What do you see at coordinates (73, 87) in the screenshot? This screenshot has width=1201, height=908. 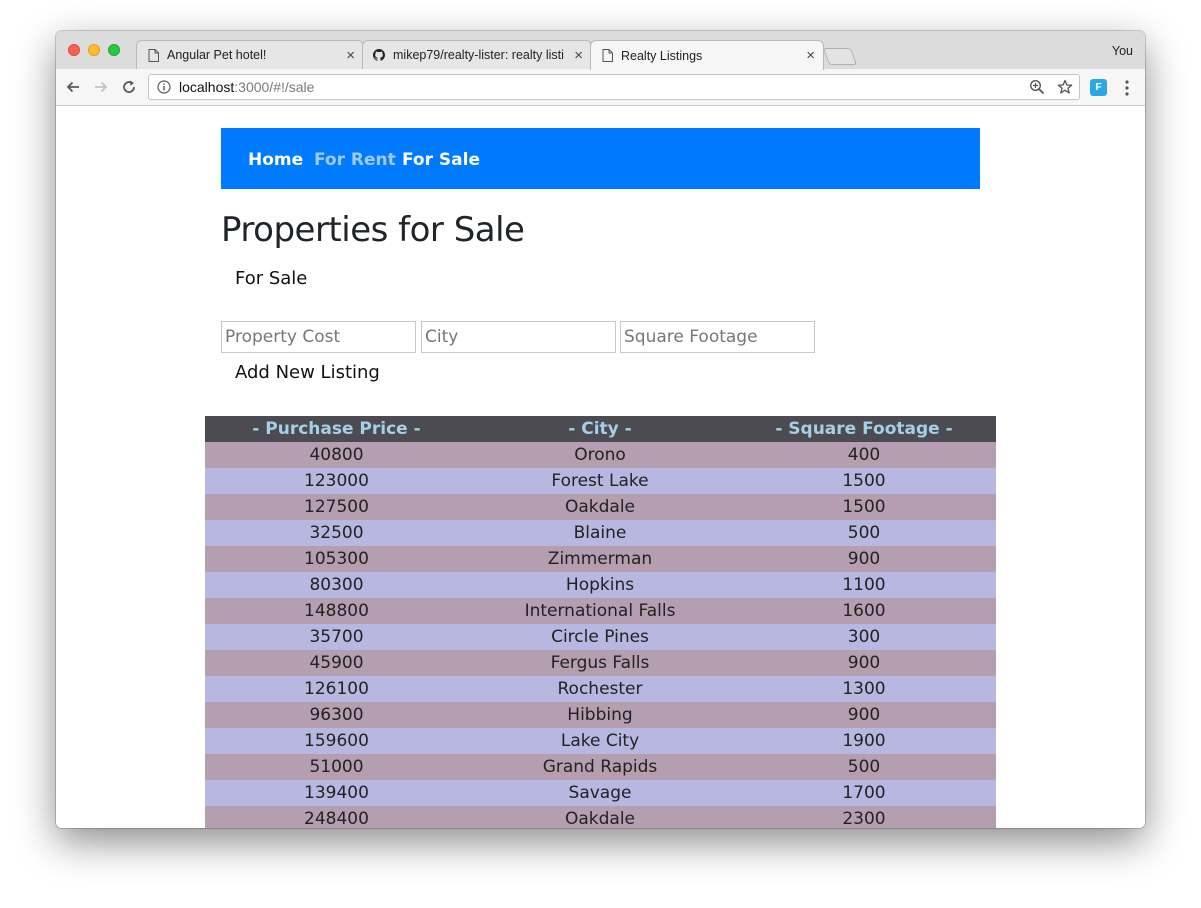 I see `back-arrow-icon` at bounding box center [73, 87].